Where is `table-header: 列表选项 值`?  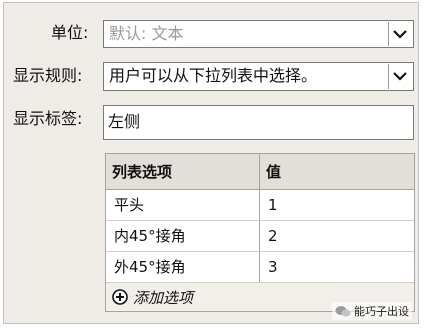 table-header: 列表选项 值 is located at coordinates (260, 172).